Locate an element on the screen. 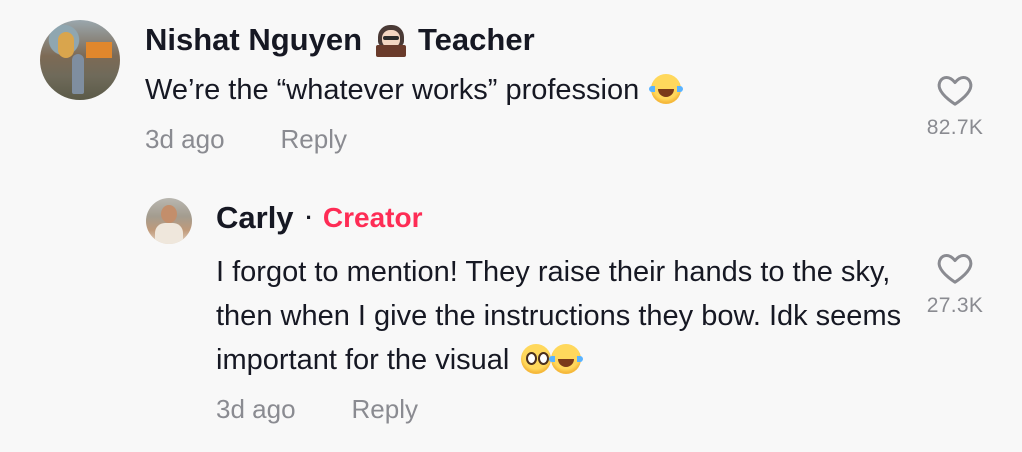  flushed-emoji-icon is located at coordinates (536, 359).